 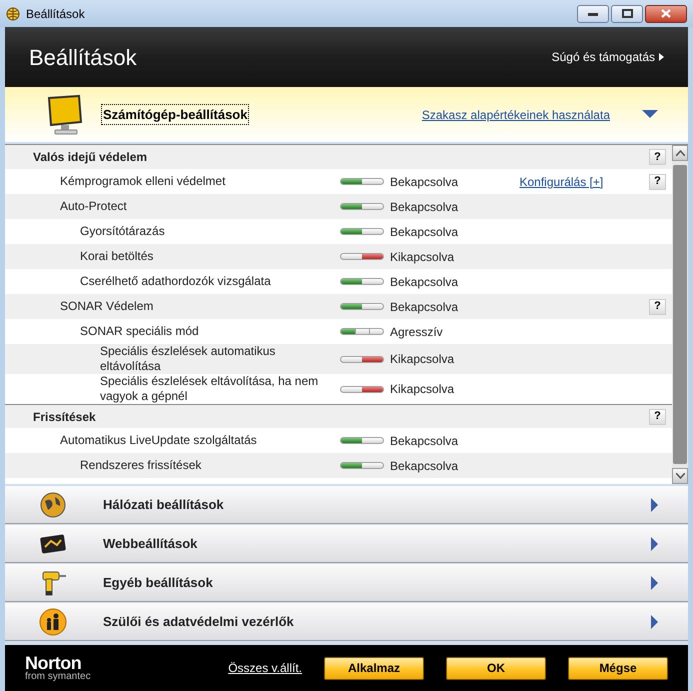 I want to click on setting-label: Rendszeres frissítések, so click(x=141, y=465).